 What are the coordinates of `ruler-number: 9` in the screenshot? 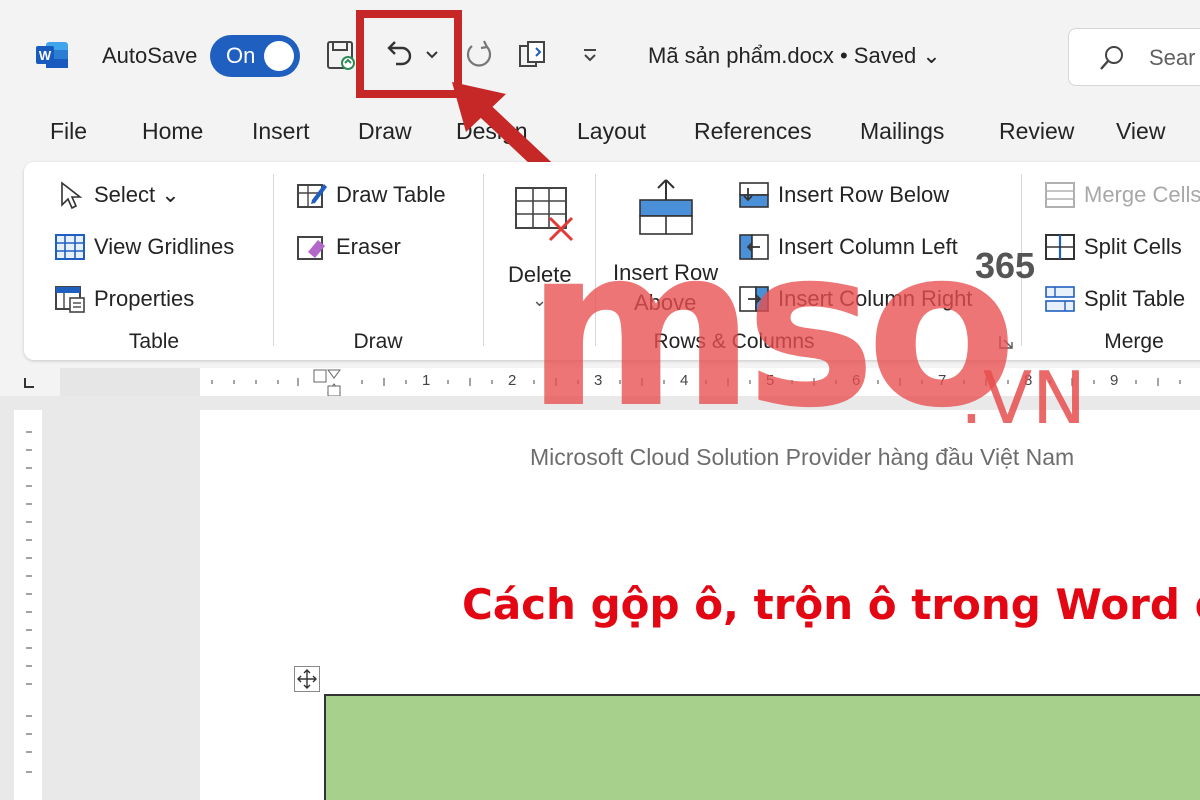 It's located at (1114, 380).